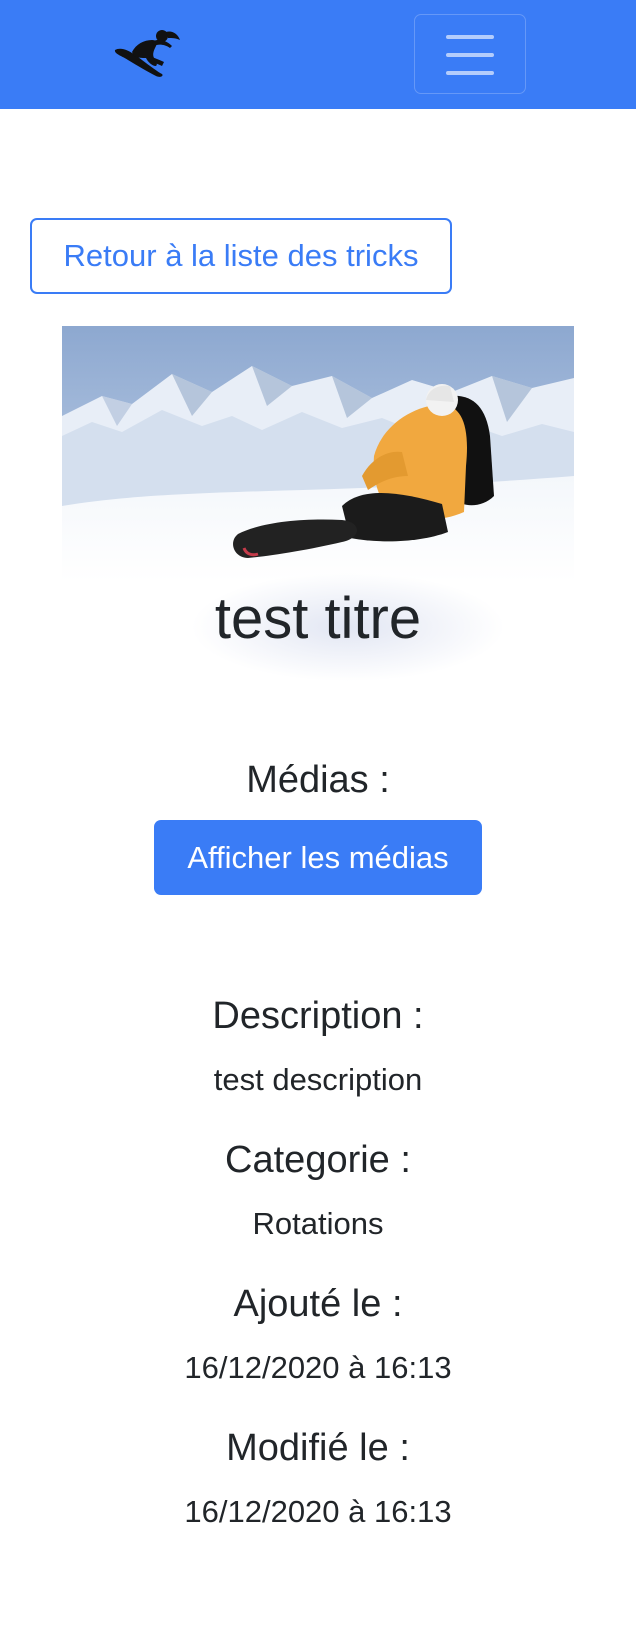  Describe the element at coordinates (318, 1160) in the screenshot. I see `category-heading: Categorie :` at that location.